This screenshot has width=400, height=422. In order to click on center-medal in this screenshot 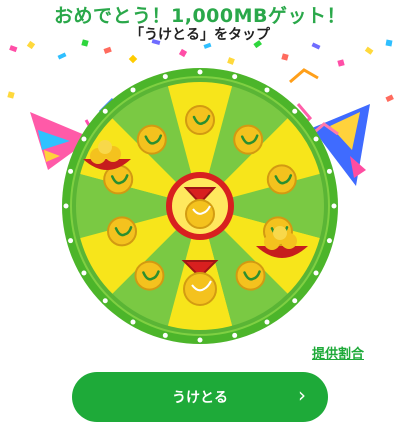, I will do `click(200, 206)`.